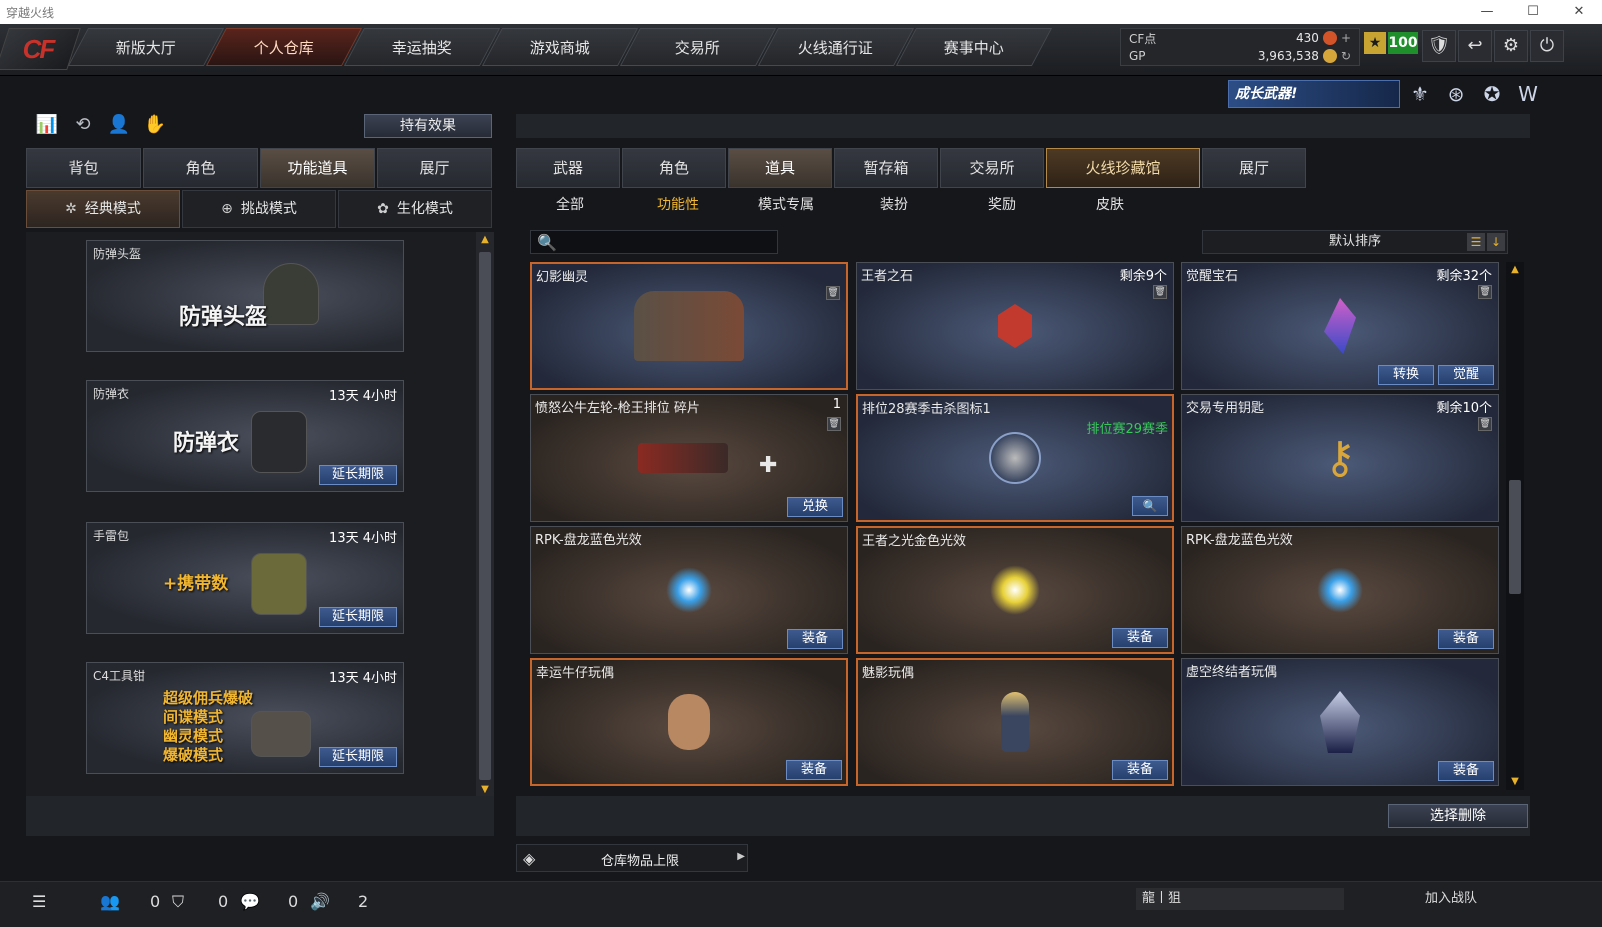  I want to click on list-item: 防弹头盔 防弹头盔, so click(245, 296).